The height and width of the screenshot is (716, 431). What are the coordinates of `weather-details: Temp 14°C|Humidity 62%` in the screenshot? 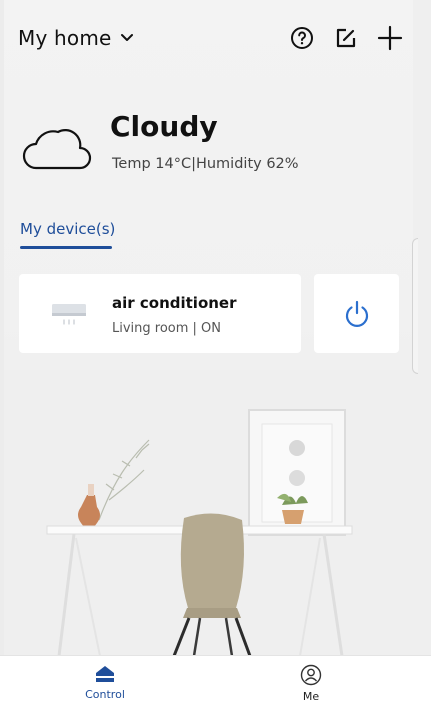 It's located at (205, 164).